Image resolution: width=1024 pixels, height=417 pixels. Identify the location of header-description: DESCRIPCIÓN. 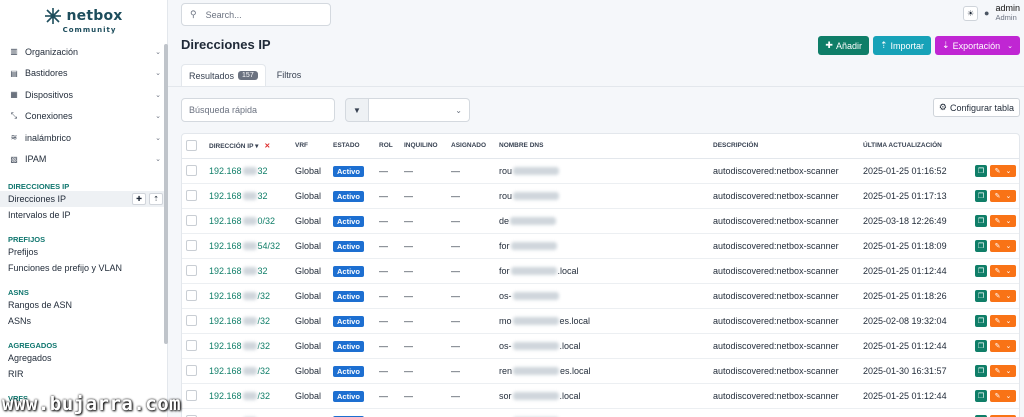
(784, 146).